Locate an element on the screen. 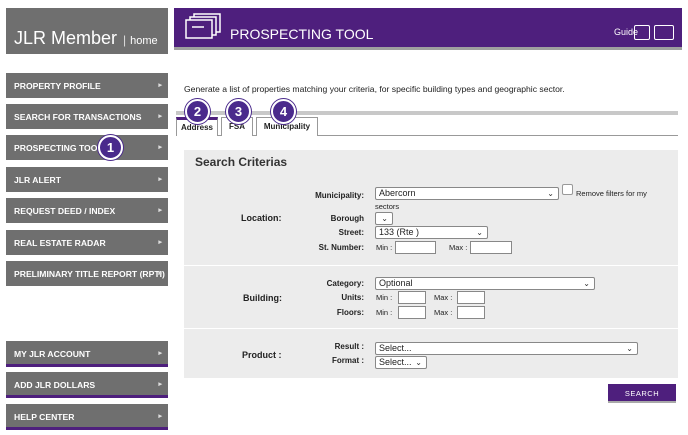 The height and width of the screenshot is (435, 688). borough-select: ⌄ is located at coordinates (384, 218).